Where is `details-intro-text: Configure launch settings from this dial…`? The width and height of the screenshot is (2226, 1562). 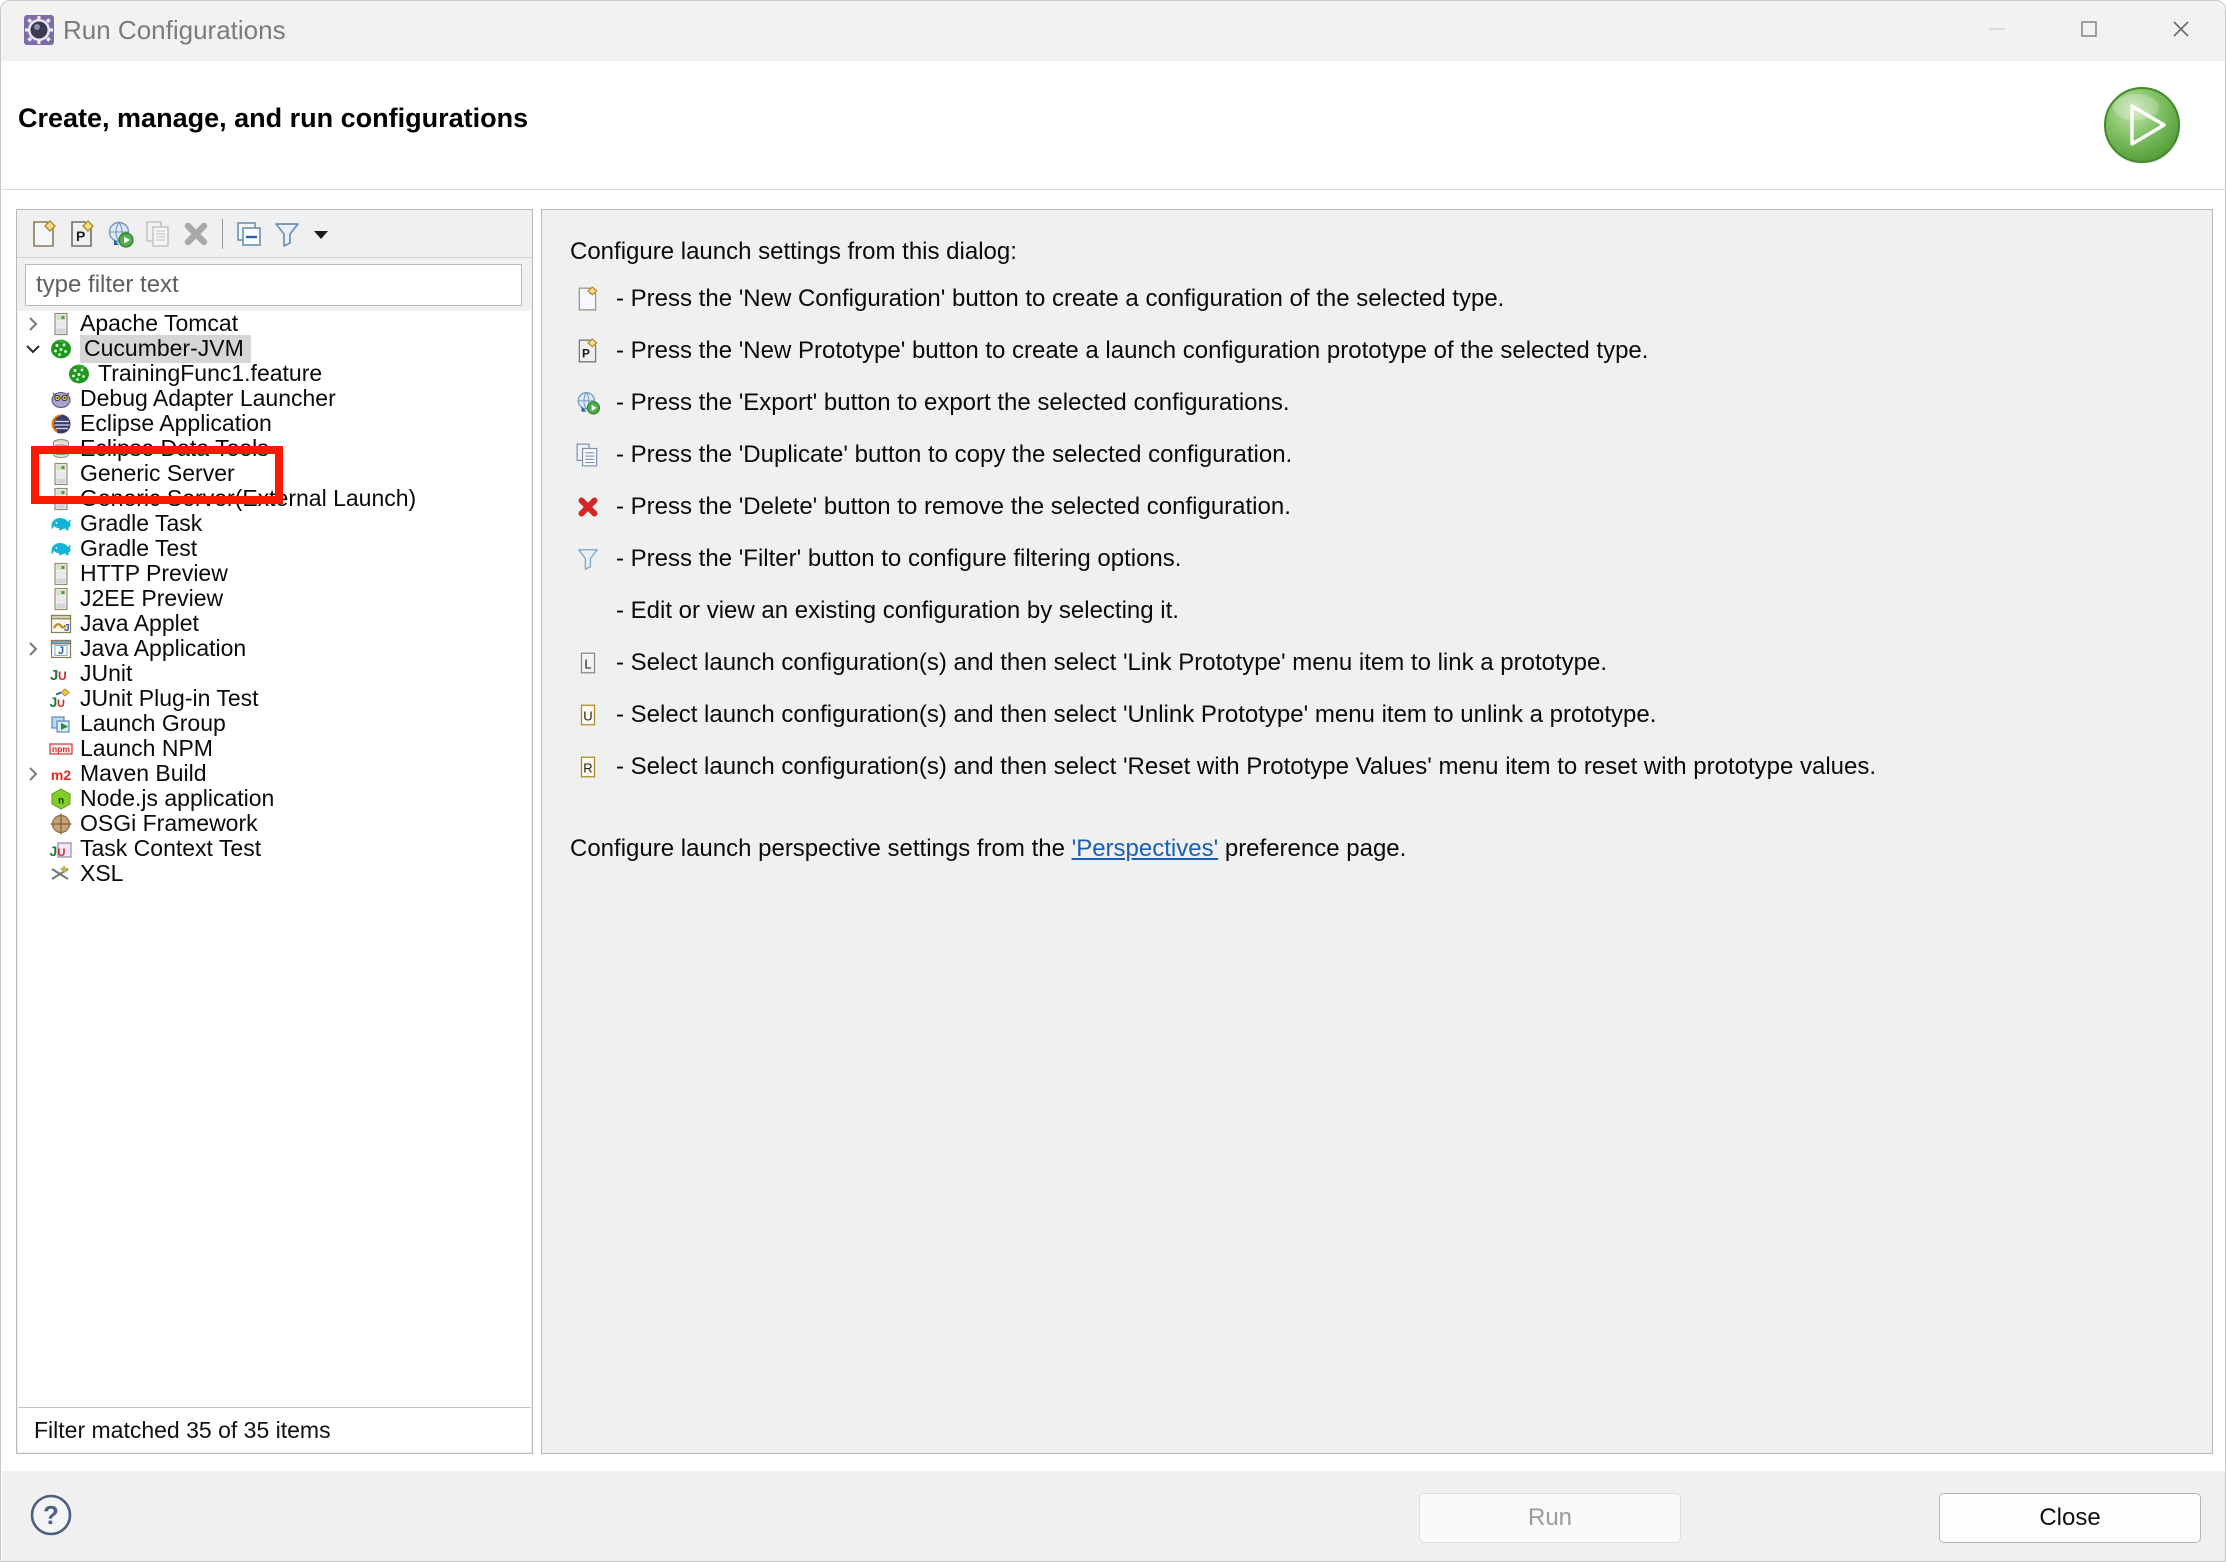 details-intro-text: Configure launch settings from this dial… is located at coordinates (793, 251).